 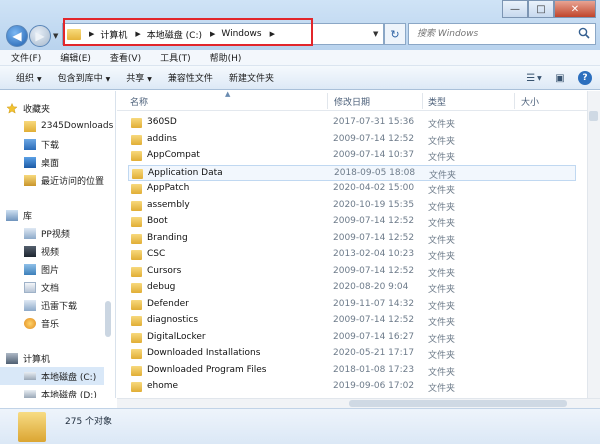 What do you see at coordinates (352, 272) in the screenshot?
I see `file-row: Cursors 2009-07-14 12:52 文件夹` at bounding box center [352, 272].